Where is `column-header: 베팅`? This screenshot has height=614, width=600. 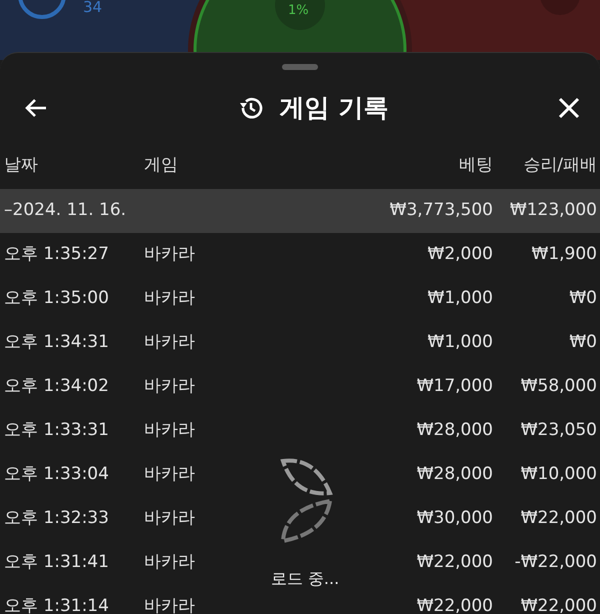
column-header: 베팅 is located at coordinates (476, 165).